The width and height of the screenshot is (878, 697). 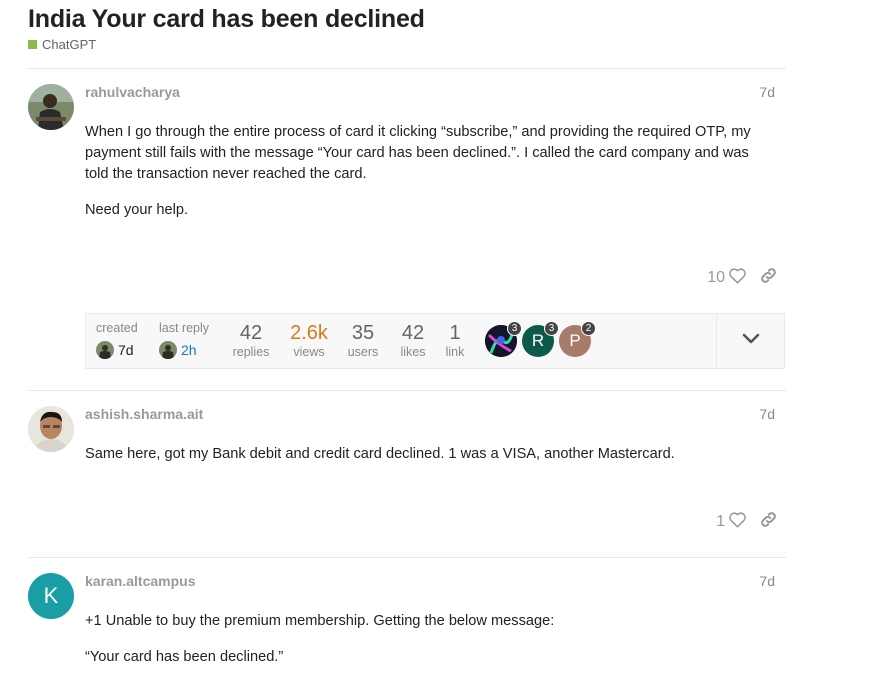 I want to click on participant-avatar: P 2, so click(x=577, y=339).